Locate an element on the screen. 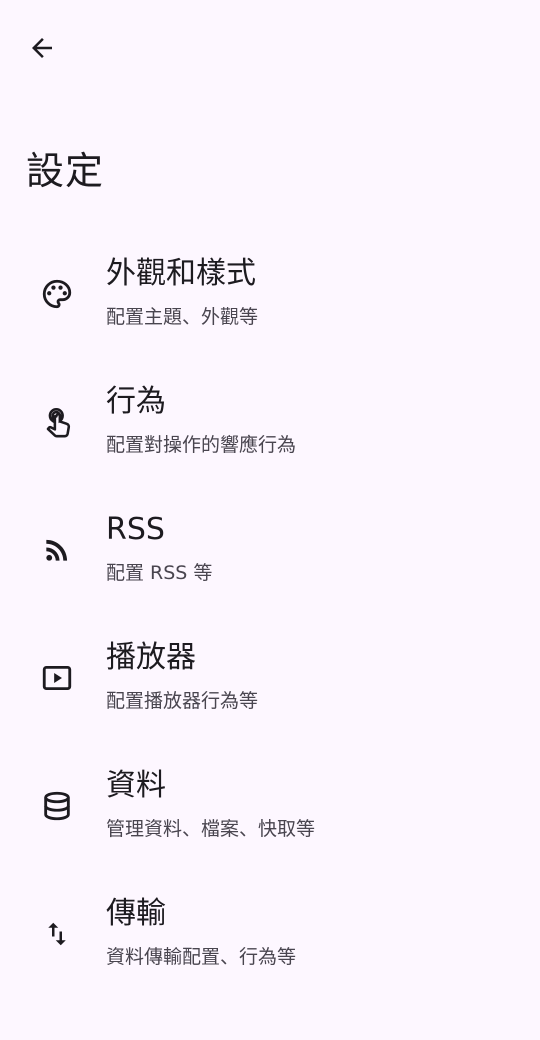  item-subtitle: 資料傳輸配置、行為等 is located at coordinates (201, 957).